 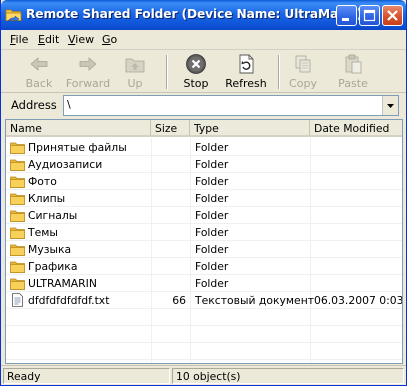 What do you see at coordinates (85, 39) in the screenshot?
I see `menu-view-label: iew` at bounding box center [85, 39].